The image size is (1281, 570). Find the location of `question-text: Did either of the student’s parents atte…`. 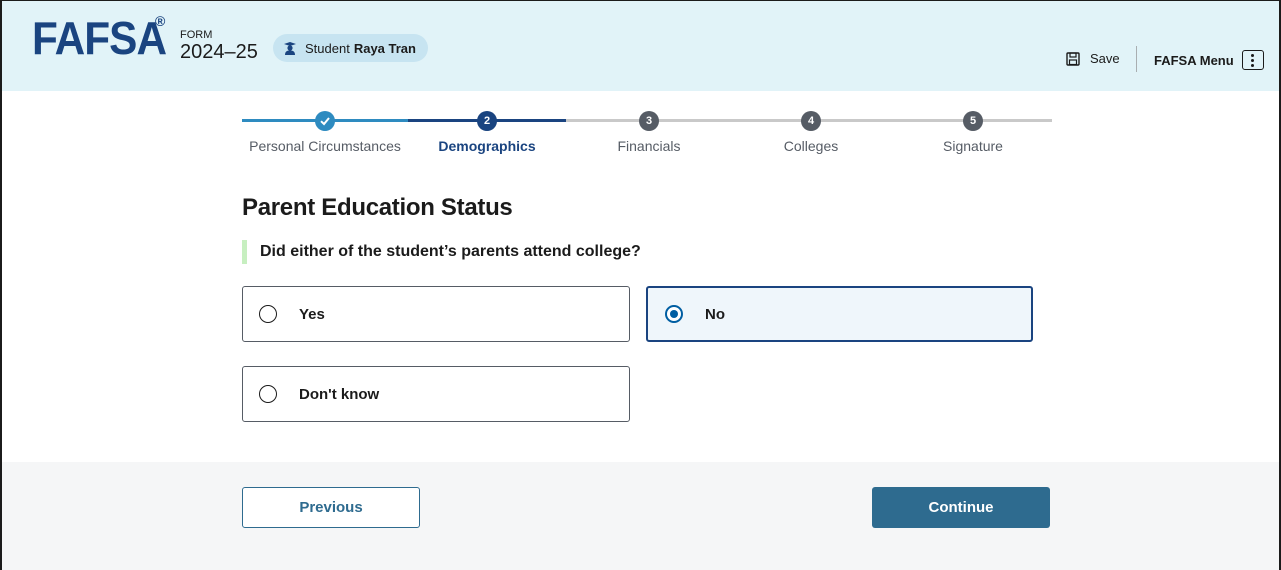

question-text: Did either of the student’s parents atte… is located at coordinates (441, 252).